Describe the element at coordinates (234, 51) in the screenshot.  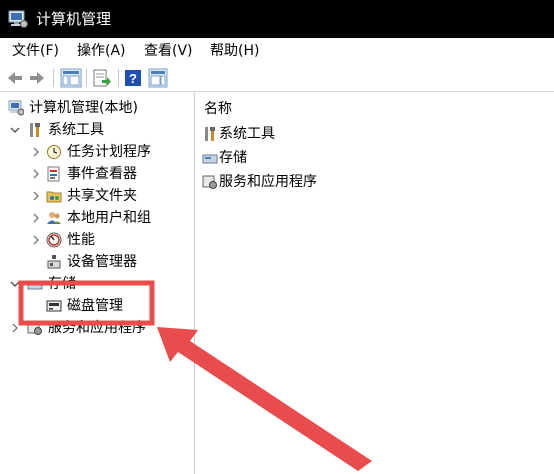
I see `menu-help: 帮助(H)` at that location.